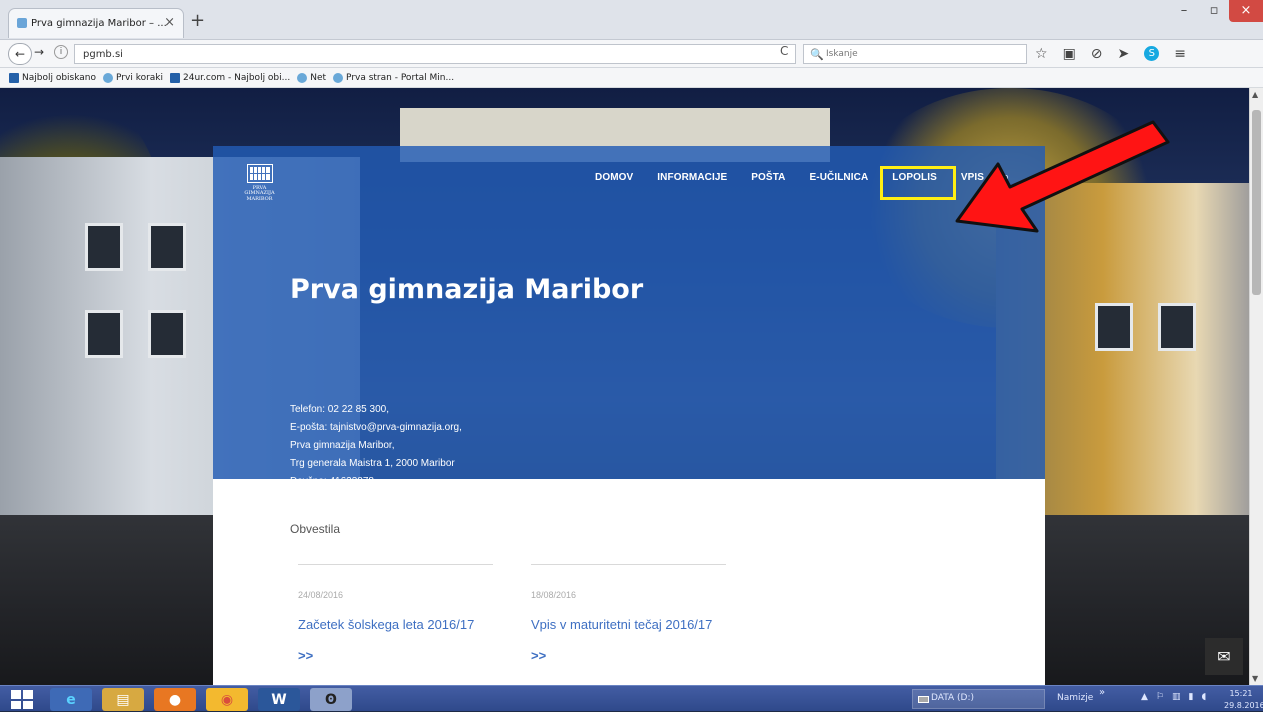 The width and height of the screenshot is (1263, 712). Describe the element at coordinates (318, 77) in the screenshot. I see `bookmark-label: Net` at that location.